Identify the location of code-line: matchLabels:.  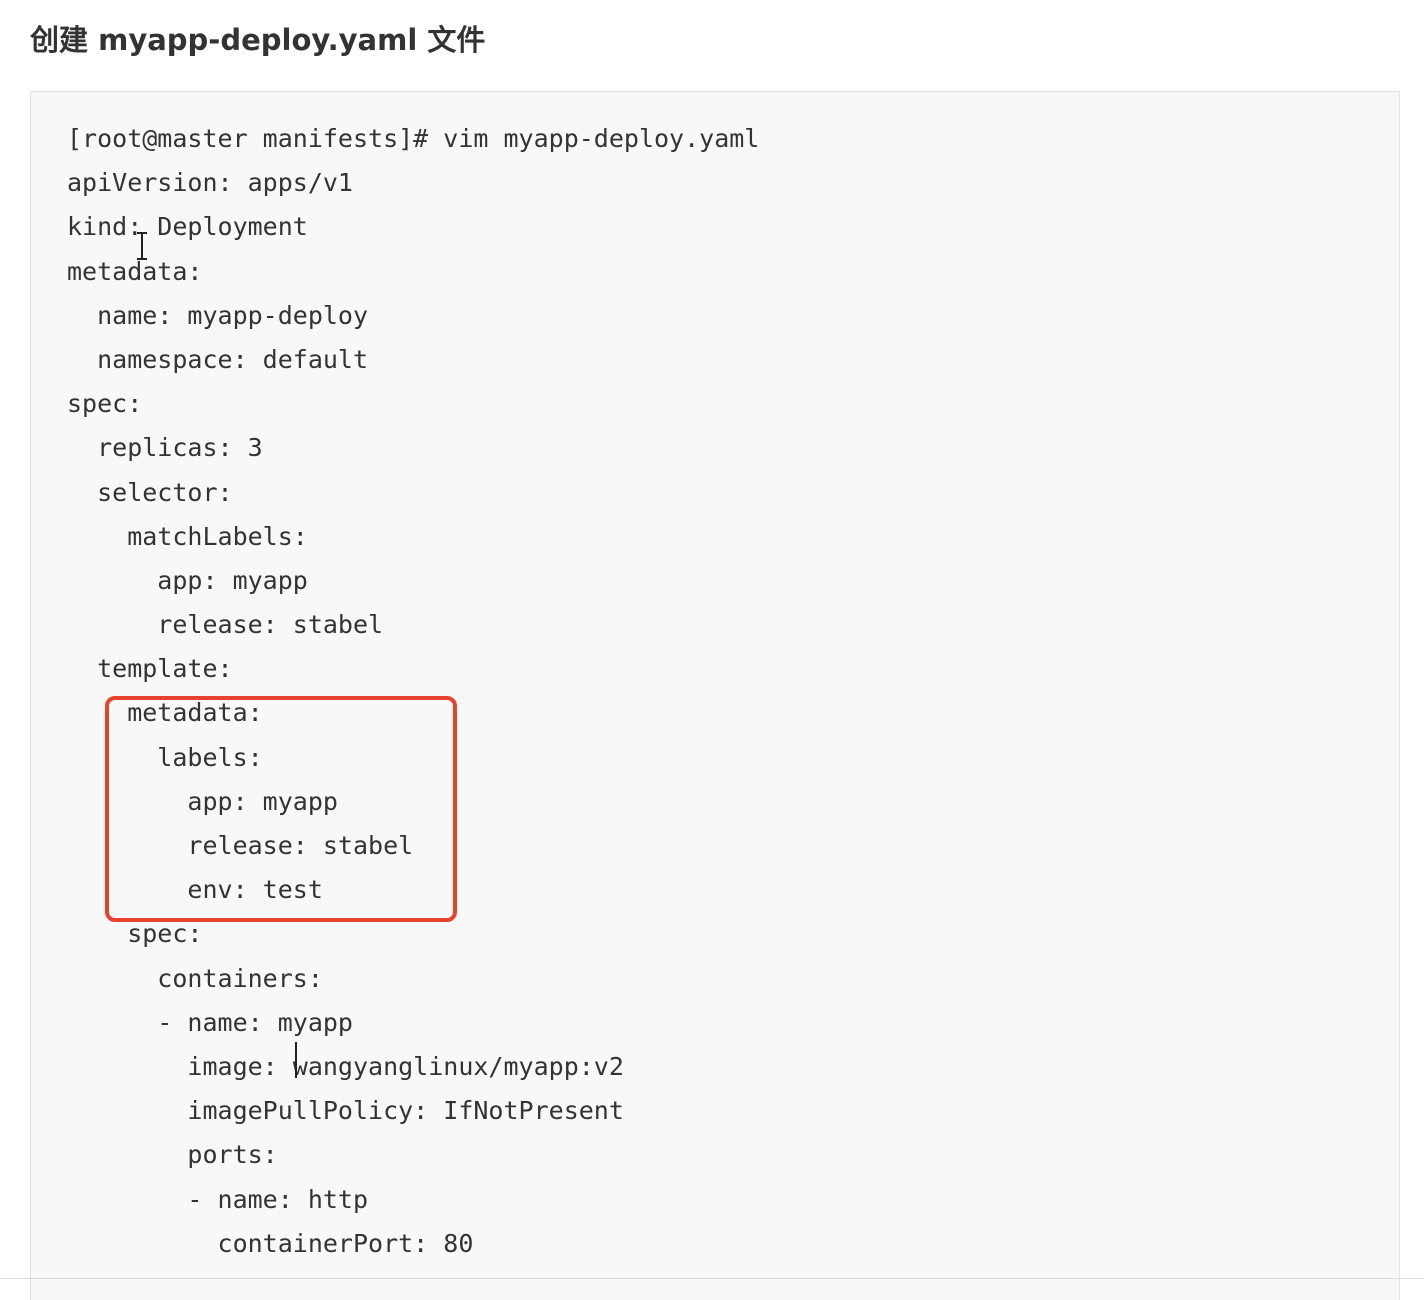
(187, 536).